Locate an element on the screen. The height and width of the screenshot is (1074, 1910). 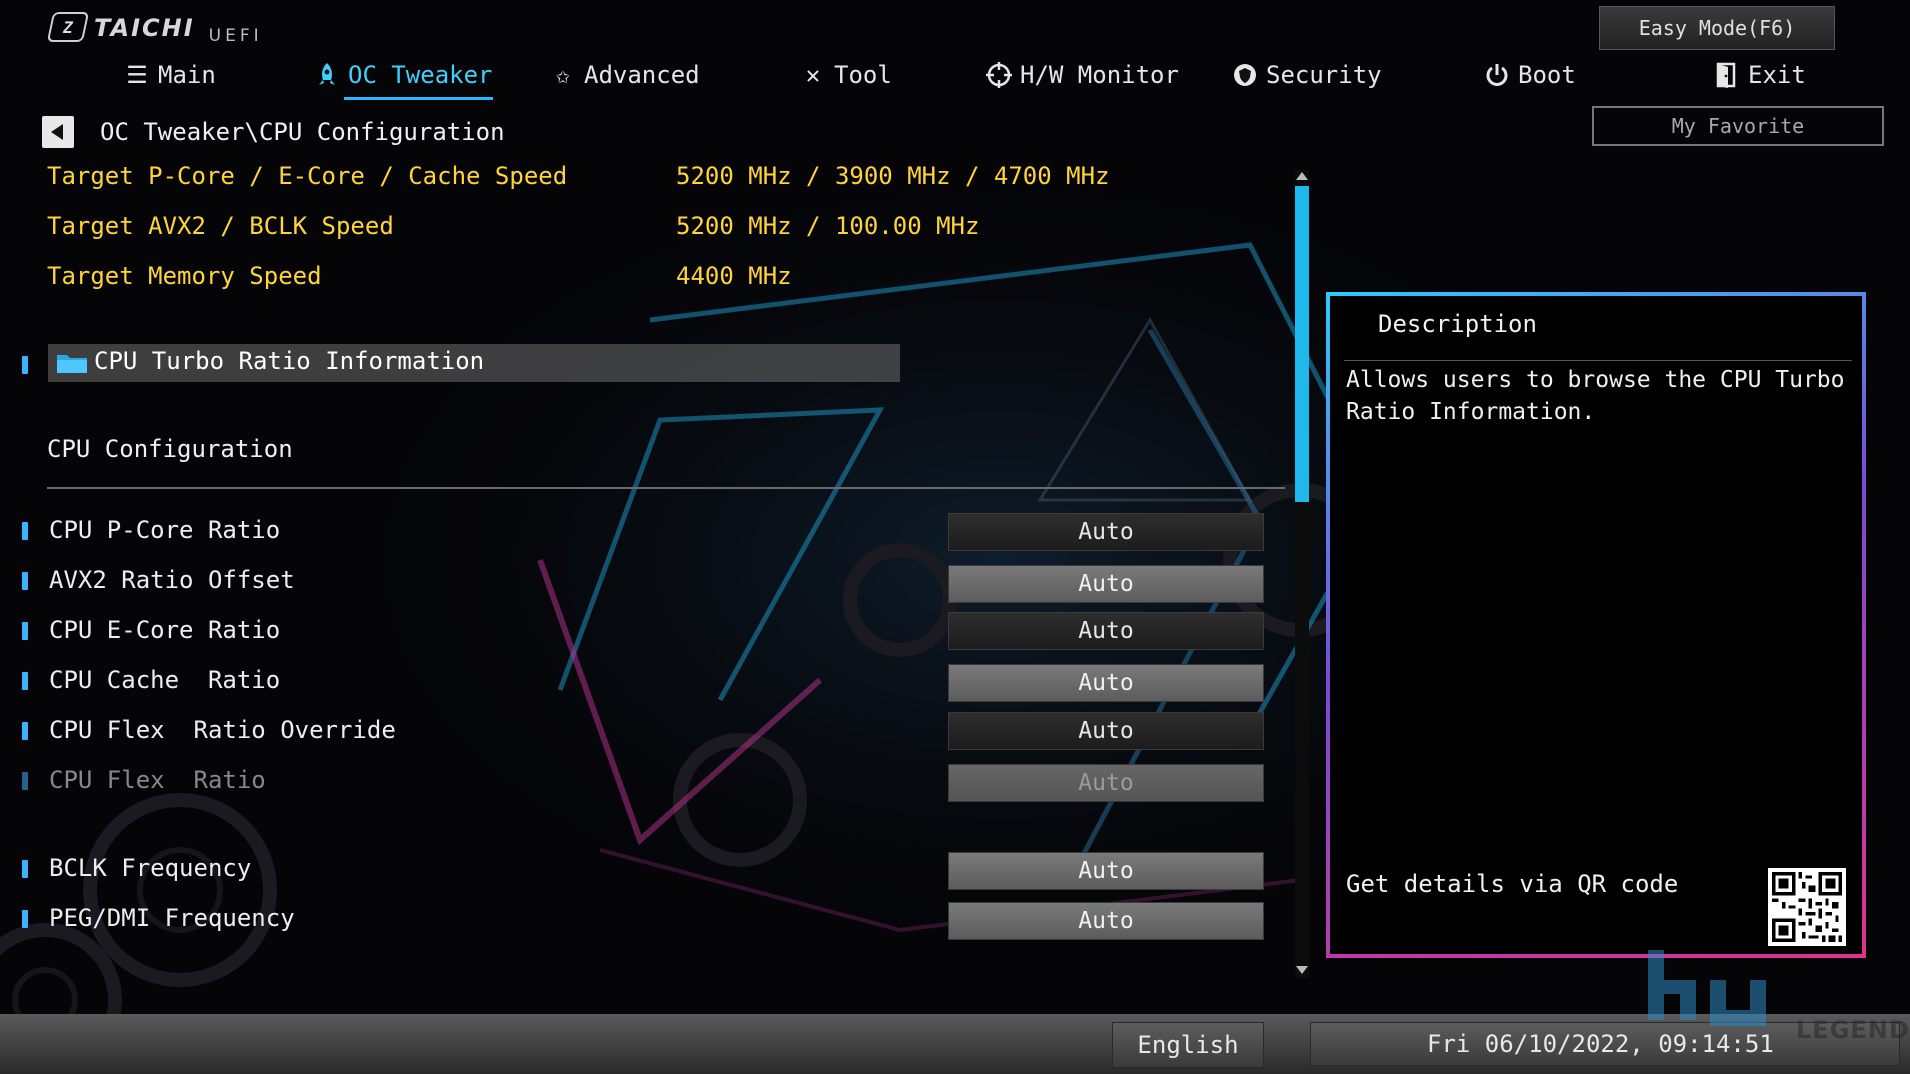
qr-label: Get details via QR code is located at coordinates (1512, 884).